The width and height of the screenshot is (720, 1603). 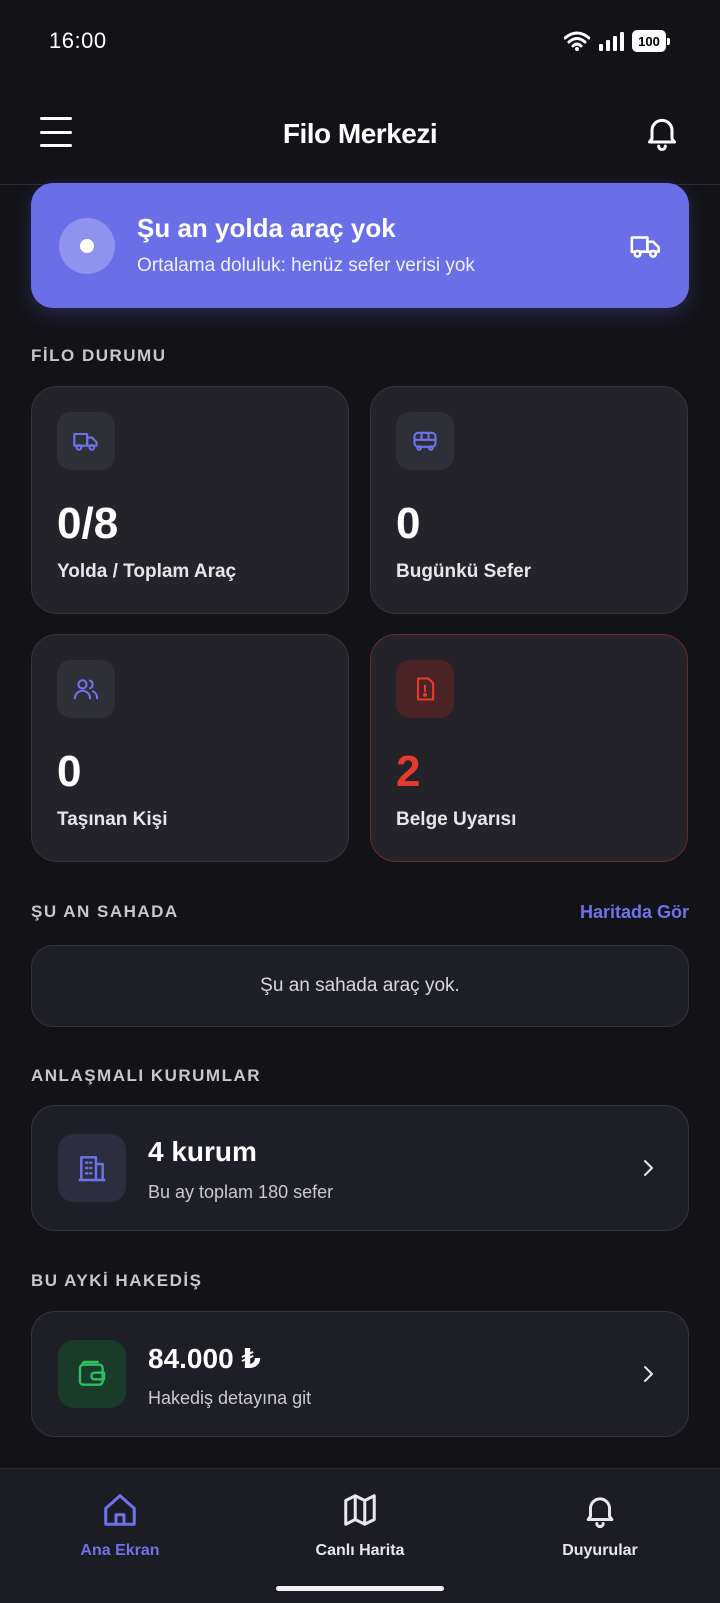 I want to click on bus-icon, so click(x=425, y=441).